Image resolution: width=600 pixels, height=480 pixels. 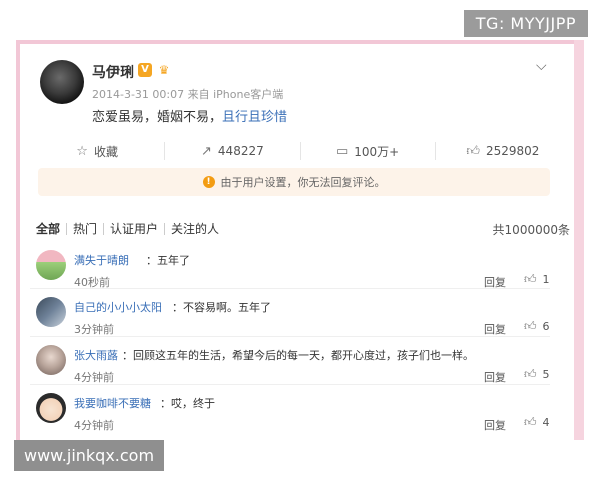 What do you see at coordinates (51, 228) in the screenshot?
I see `tab-all: 全部` at bounding box center [51, 228].